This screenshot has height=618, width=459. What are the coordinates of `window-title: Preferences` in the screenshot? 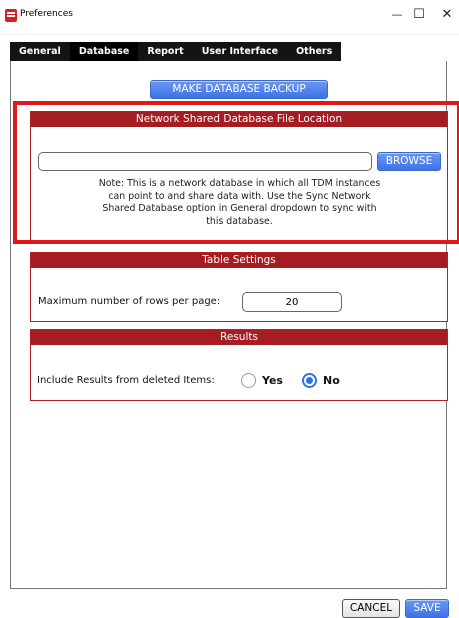 It's located at (46, 14).